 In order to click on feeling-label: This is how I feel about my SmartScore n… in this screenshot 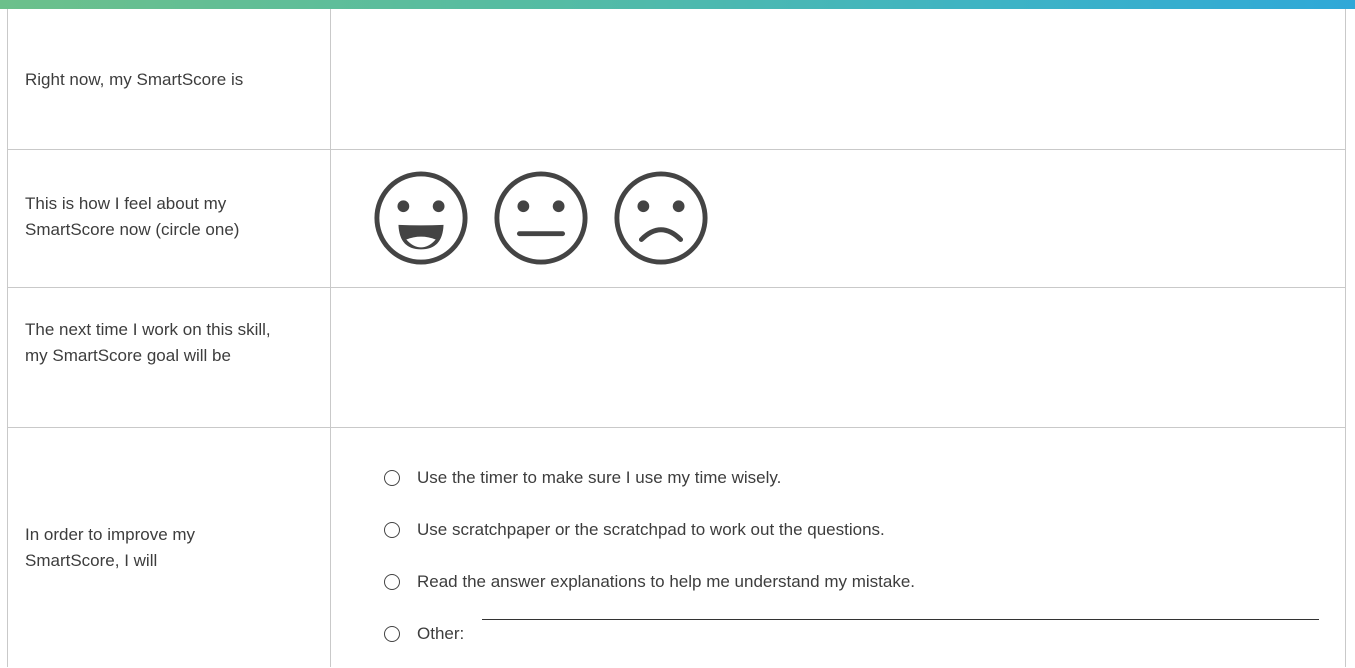, I will do `click(132, 216)`.